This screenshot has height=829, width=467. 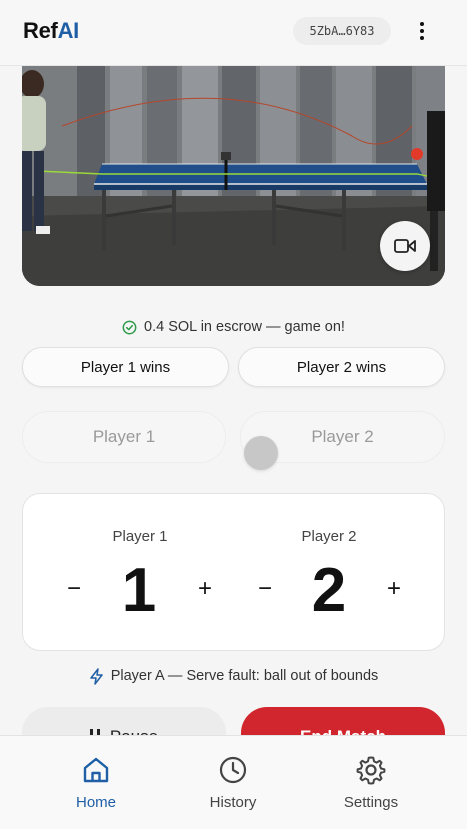 I want to click on player1-selector: Player 1, so click(x=124, y=437).